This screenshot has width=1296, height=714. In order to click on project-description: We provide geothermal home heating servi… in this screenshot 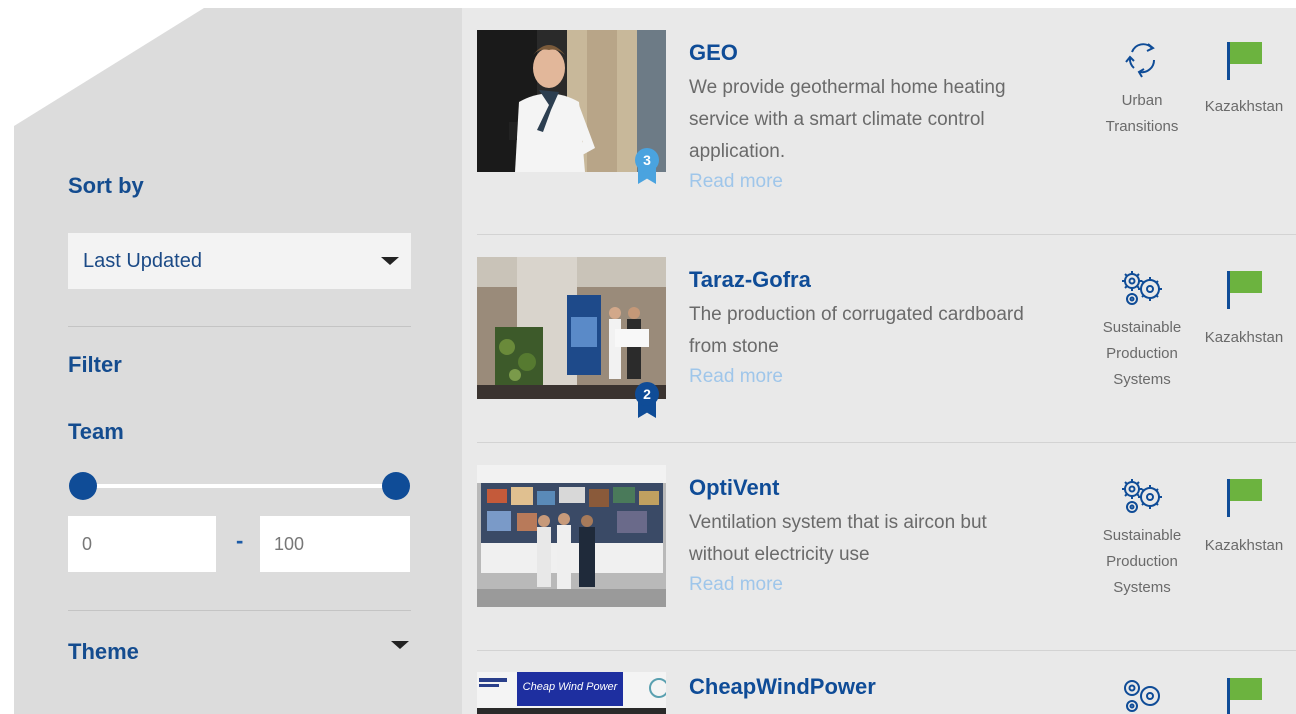, I will do `click(847, 119)`.